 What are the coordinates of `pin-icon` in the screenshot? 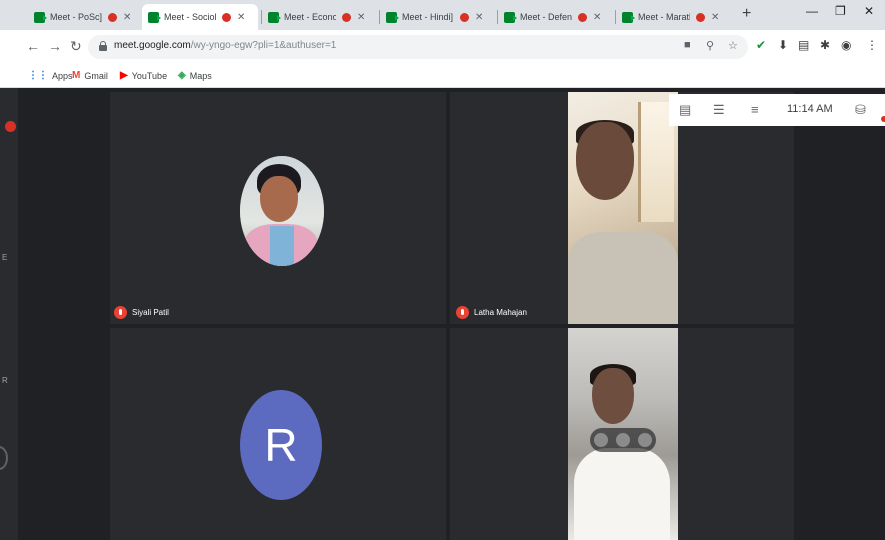 It's located at (601, 440).